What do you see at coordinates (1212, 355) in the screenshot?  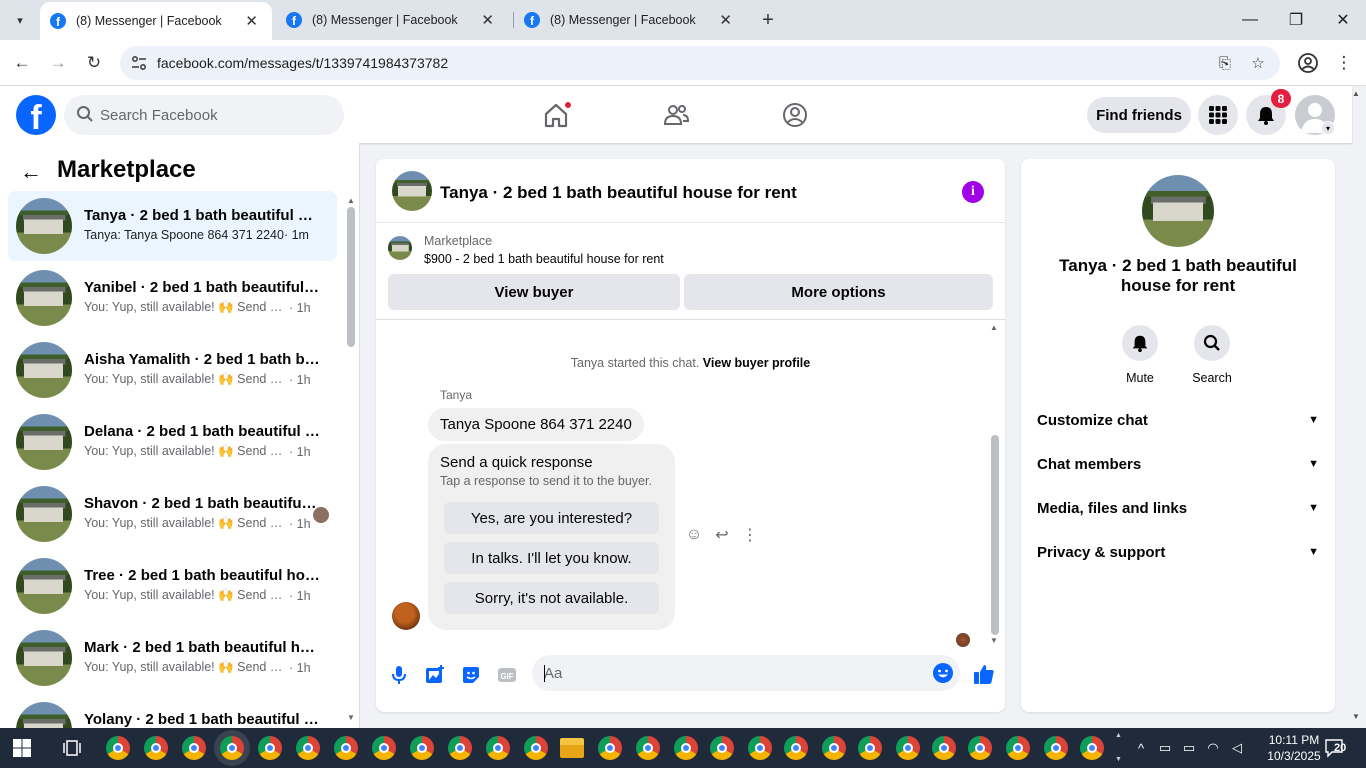 I see `search-action: Search` at bounding box center [1212, 355].